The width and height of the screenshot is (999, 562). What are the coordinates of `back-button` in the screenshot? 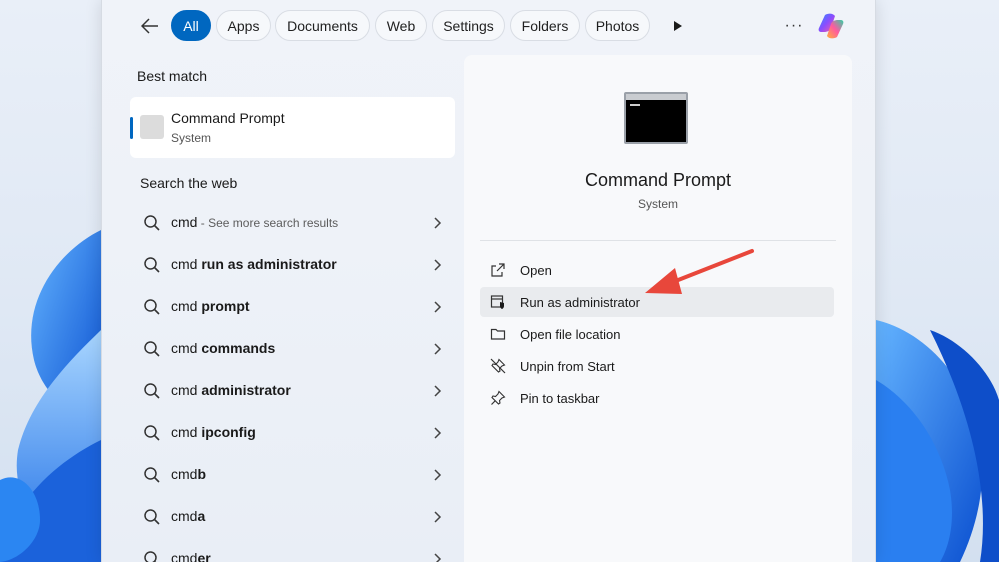 It's located at (150, 26).